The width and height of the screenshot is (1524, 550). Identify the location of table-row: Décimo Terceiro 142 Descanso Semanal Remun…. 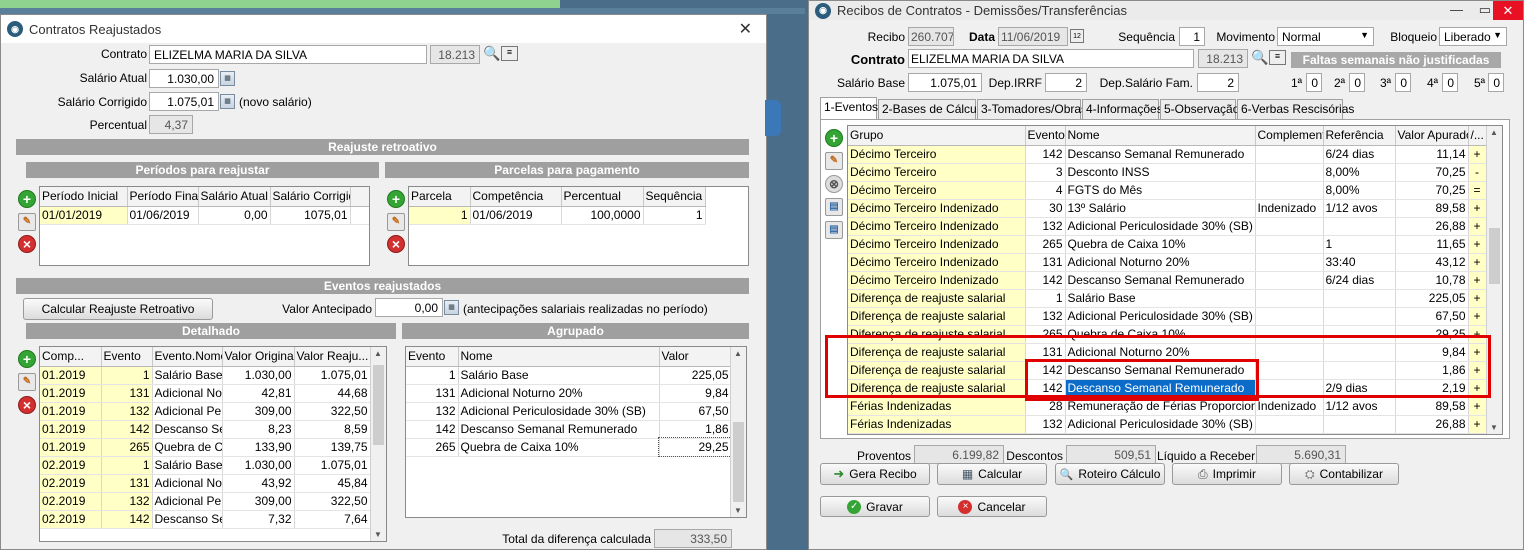
(1167, 154).